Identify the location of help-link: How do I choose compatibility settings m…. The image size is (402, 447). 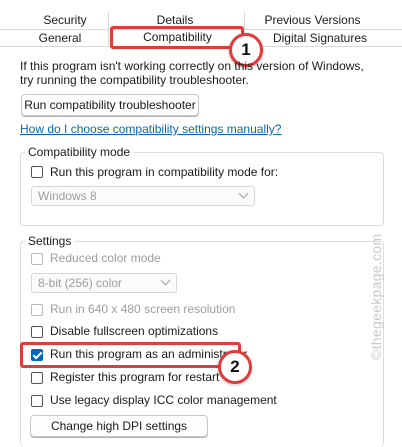
(150, 129).